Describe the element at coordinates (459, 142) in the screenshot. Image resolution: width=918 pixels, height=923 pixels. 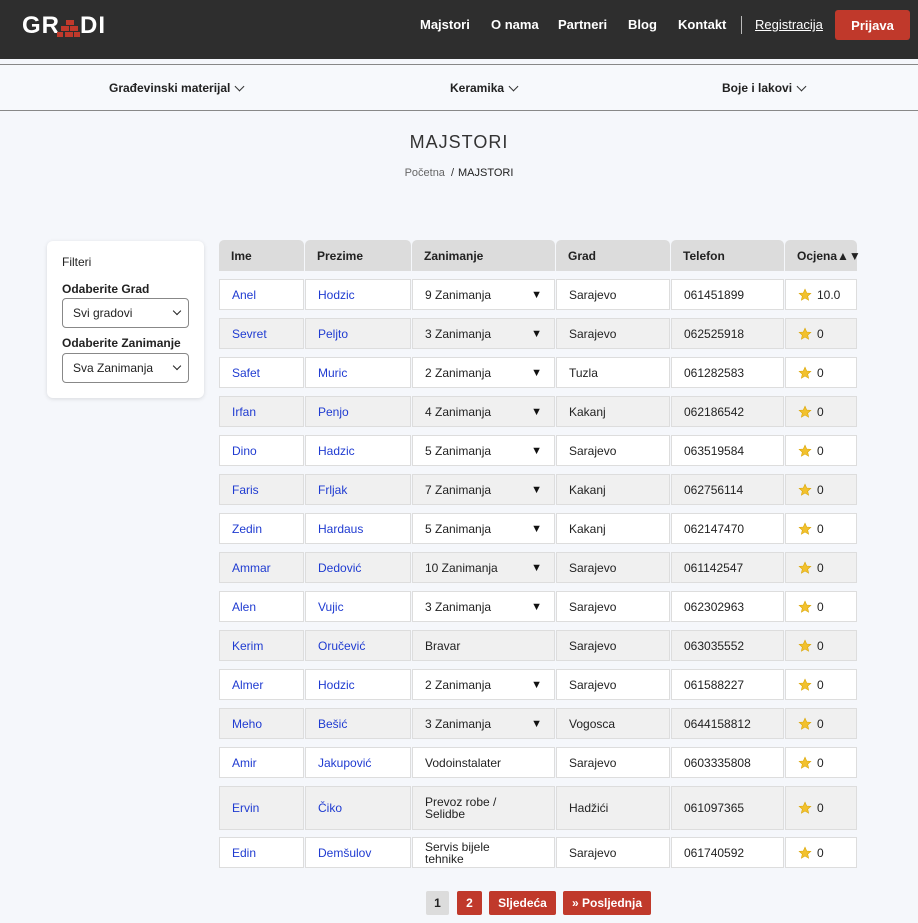
I see `page-title: MAJSTORI` at that location.